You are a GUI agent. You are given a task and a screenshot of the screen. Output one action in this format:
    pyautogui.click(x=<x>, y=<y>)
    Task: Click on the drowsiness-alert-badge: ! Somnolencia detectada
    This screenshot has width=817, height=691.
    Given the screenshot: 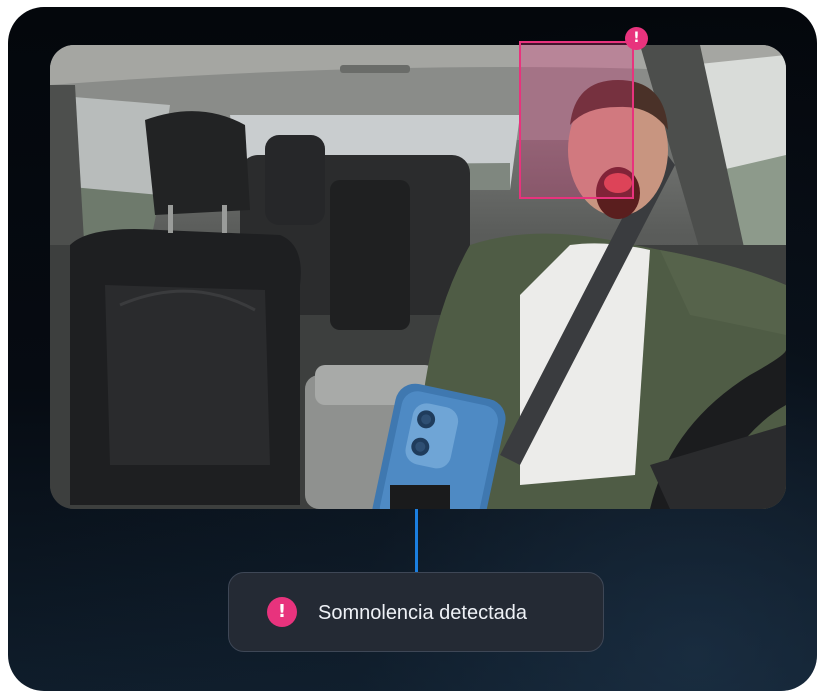 What is the action you would take?
    pyautogui.click(x=416, y=612)
    